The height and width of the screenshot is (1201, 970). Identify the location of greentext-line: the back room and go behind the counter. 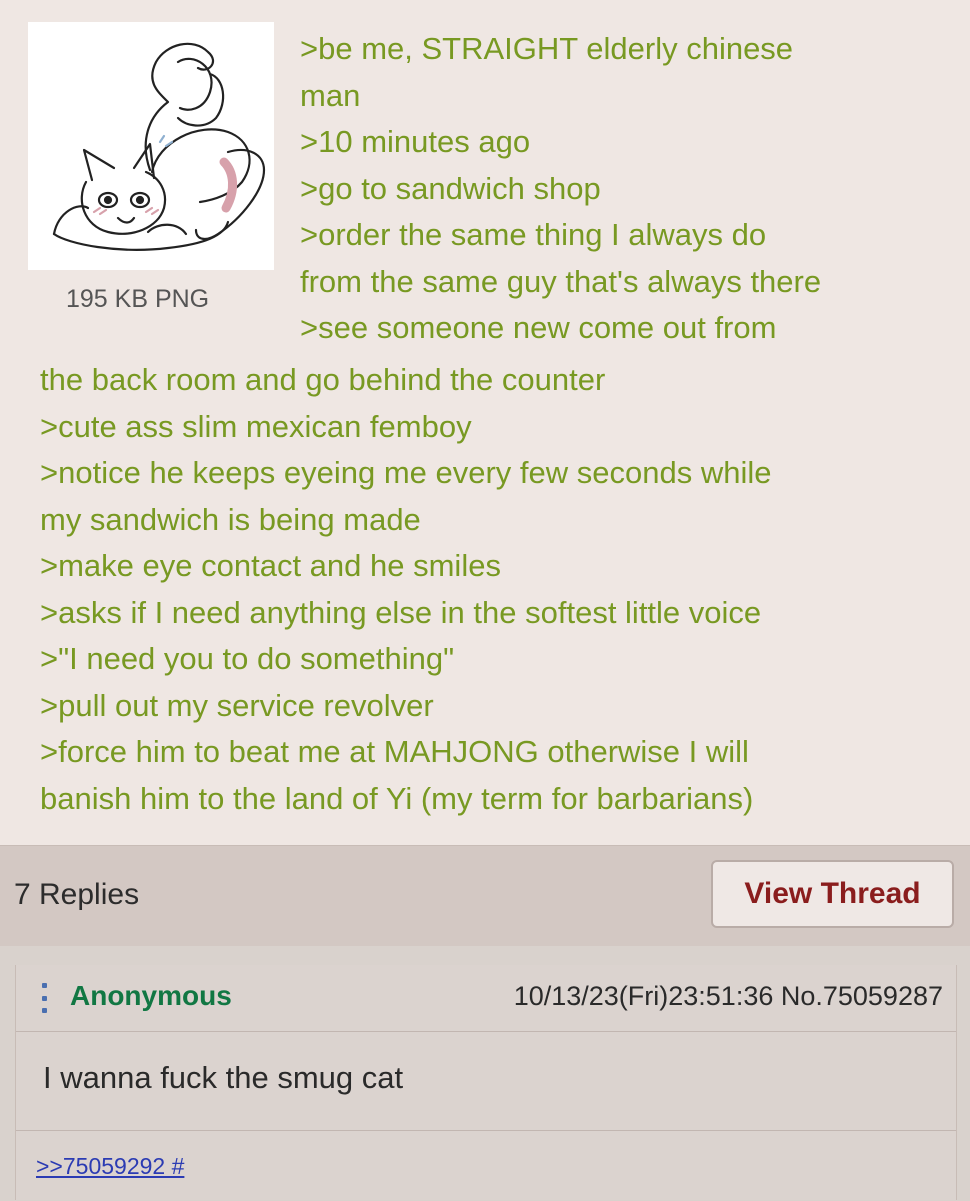
(323, 379).